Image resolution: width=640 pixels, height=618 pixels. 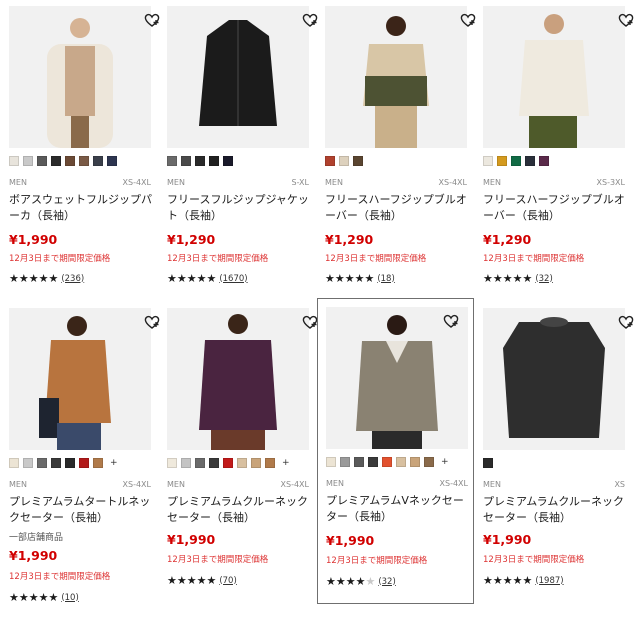 What do you see at coordinates (238, 182) in the screenshot?
I see `product-meta: MEN S-XL` at bounding box center [238, 182].